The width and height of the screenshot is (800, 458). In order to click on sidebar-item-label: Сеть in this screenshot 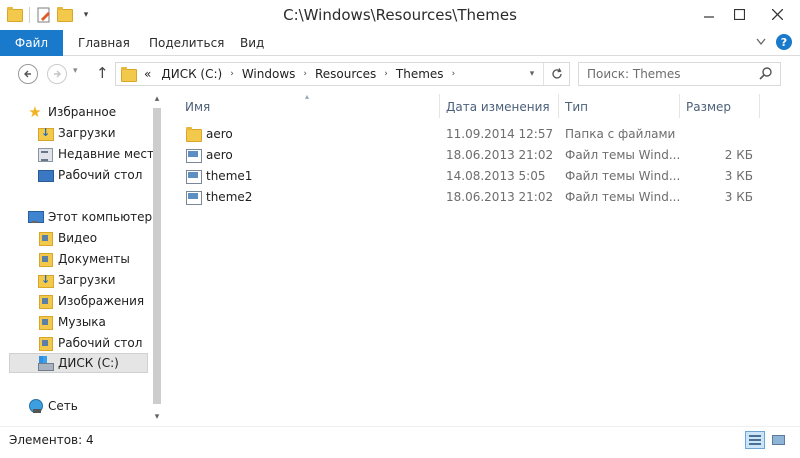, I will do `click(63, 406)`.